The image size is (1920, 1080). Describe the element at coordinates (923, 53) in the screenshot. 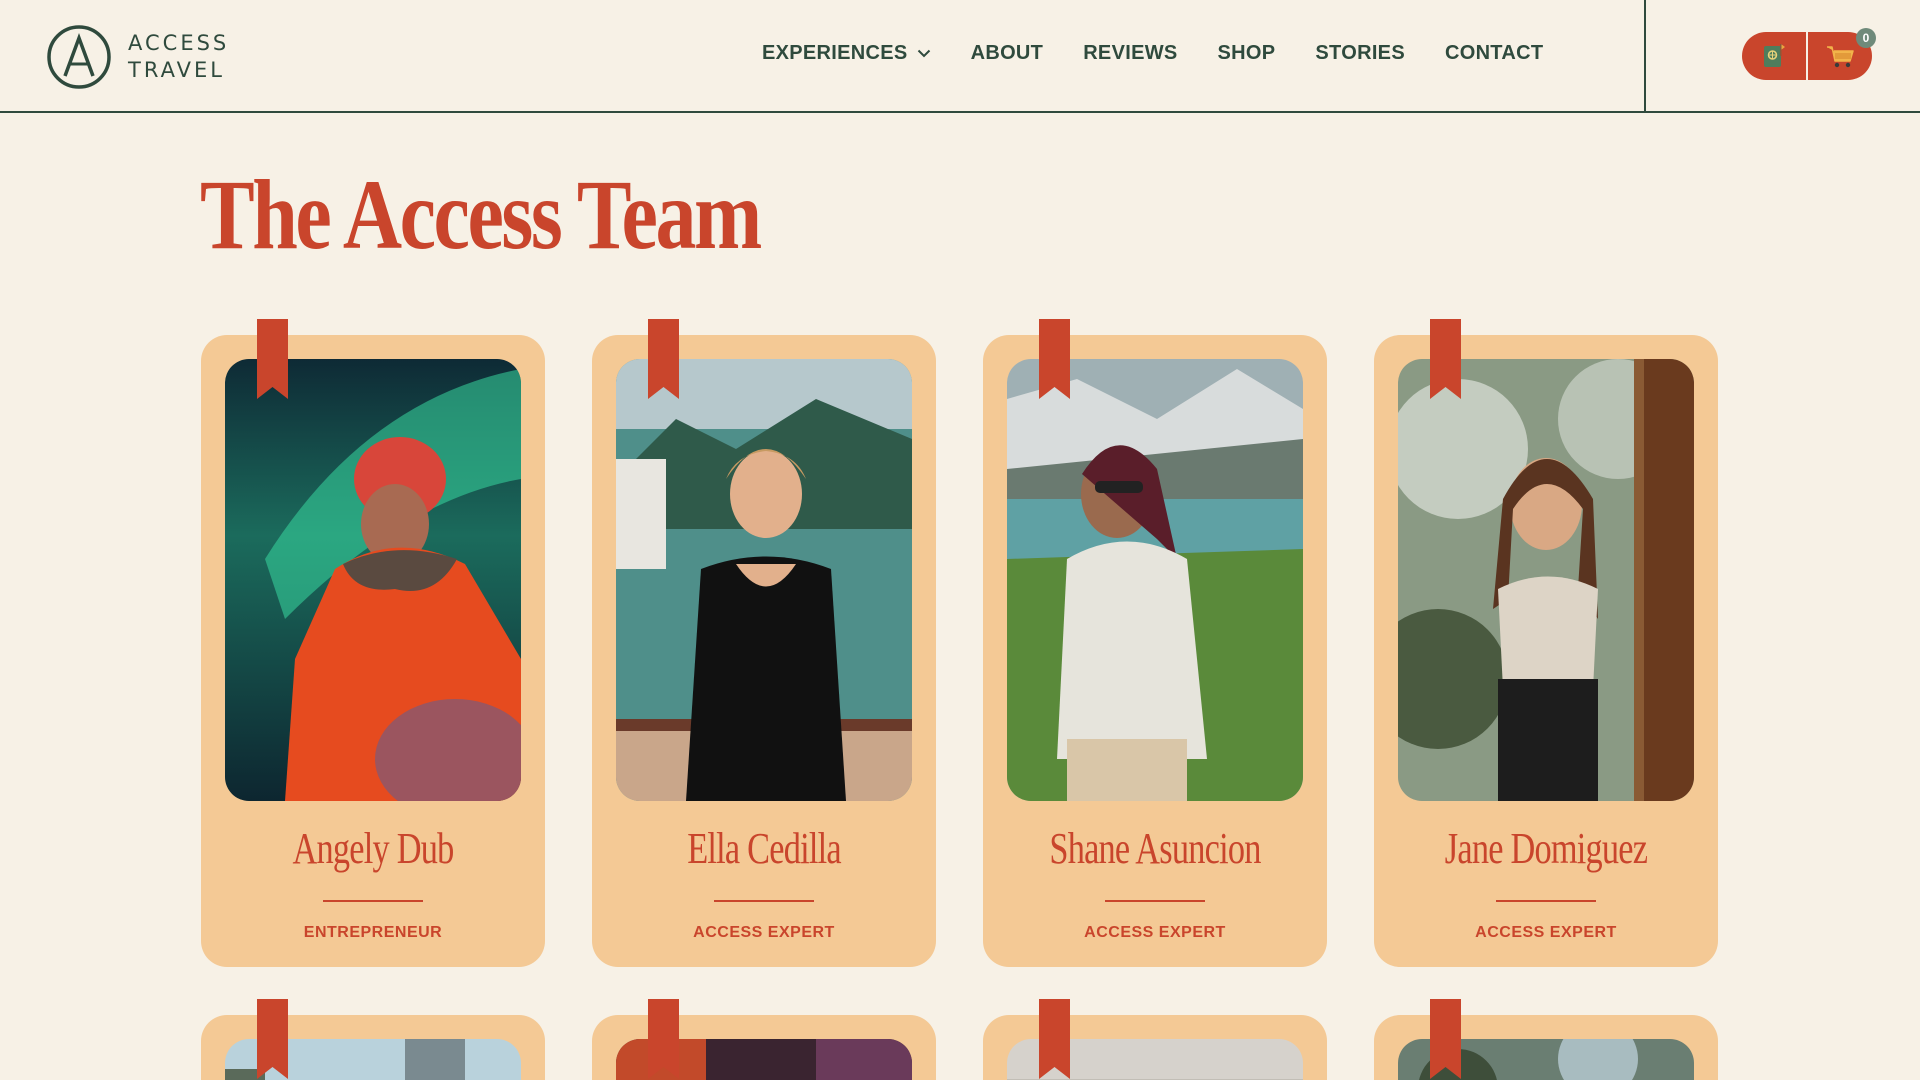

I see `chevron-down-icon` at that location.